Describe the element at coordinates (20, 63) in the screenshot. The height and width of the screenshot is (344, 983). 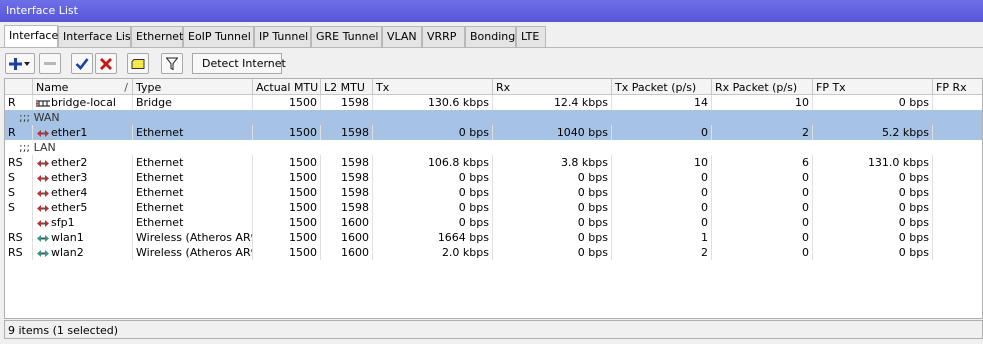
I see `add-button` at that location.